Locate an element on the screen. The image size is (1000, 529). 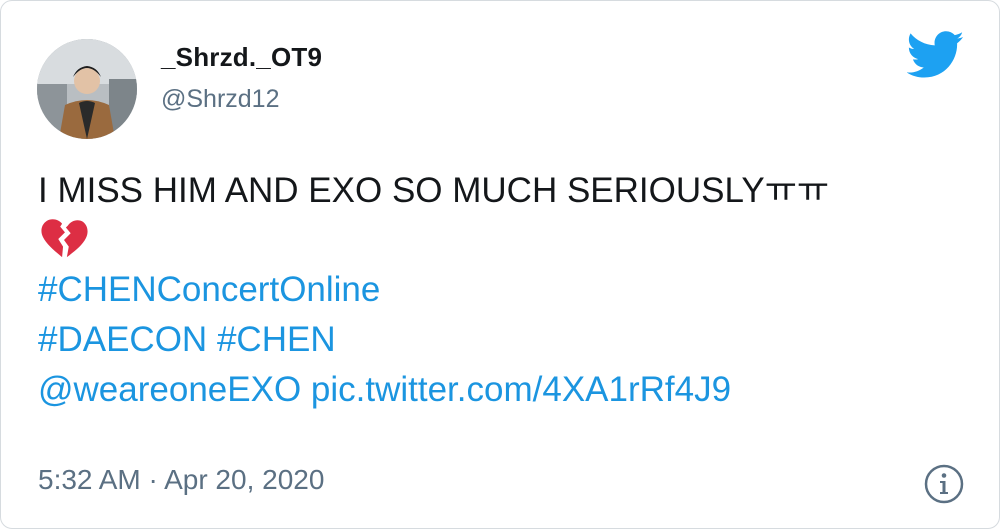
timestamp: 5:32 AM · Apr 20, 2020 is located at coordinates (181, 480).